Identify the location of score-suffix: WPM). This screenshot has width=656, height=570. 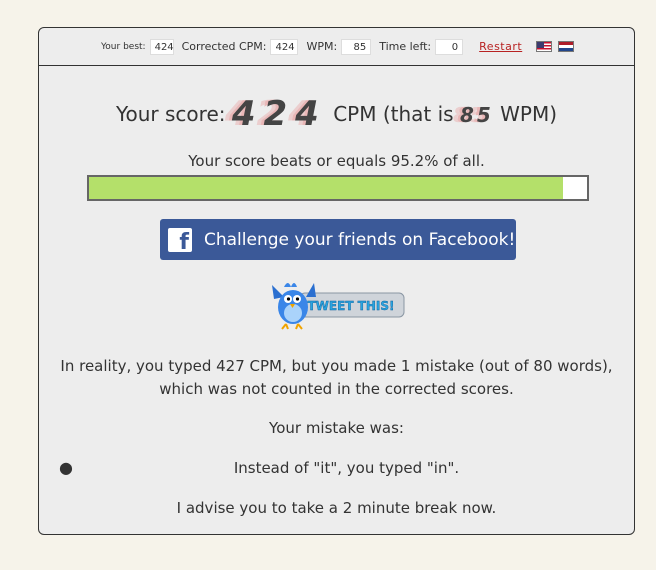
(529, 114).